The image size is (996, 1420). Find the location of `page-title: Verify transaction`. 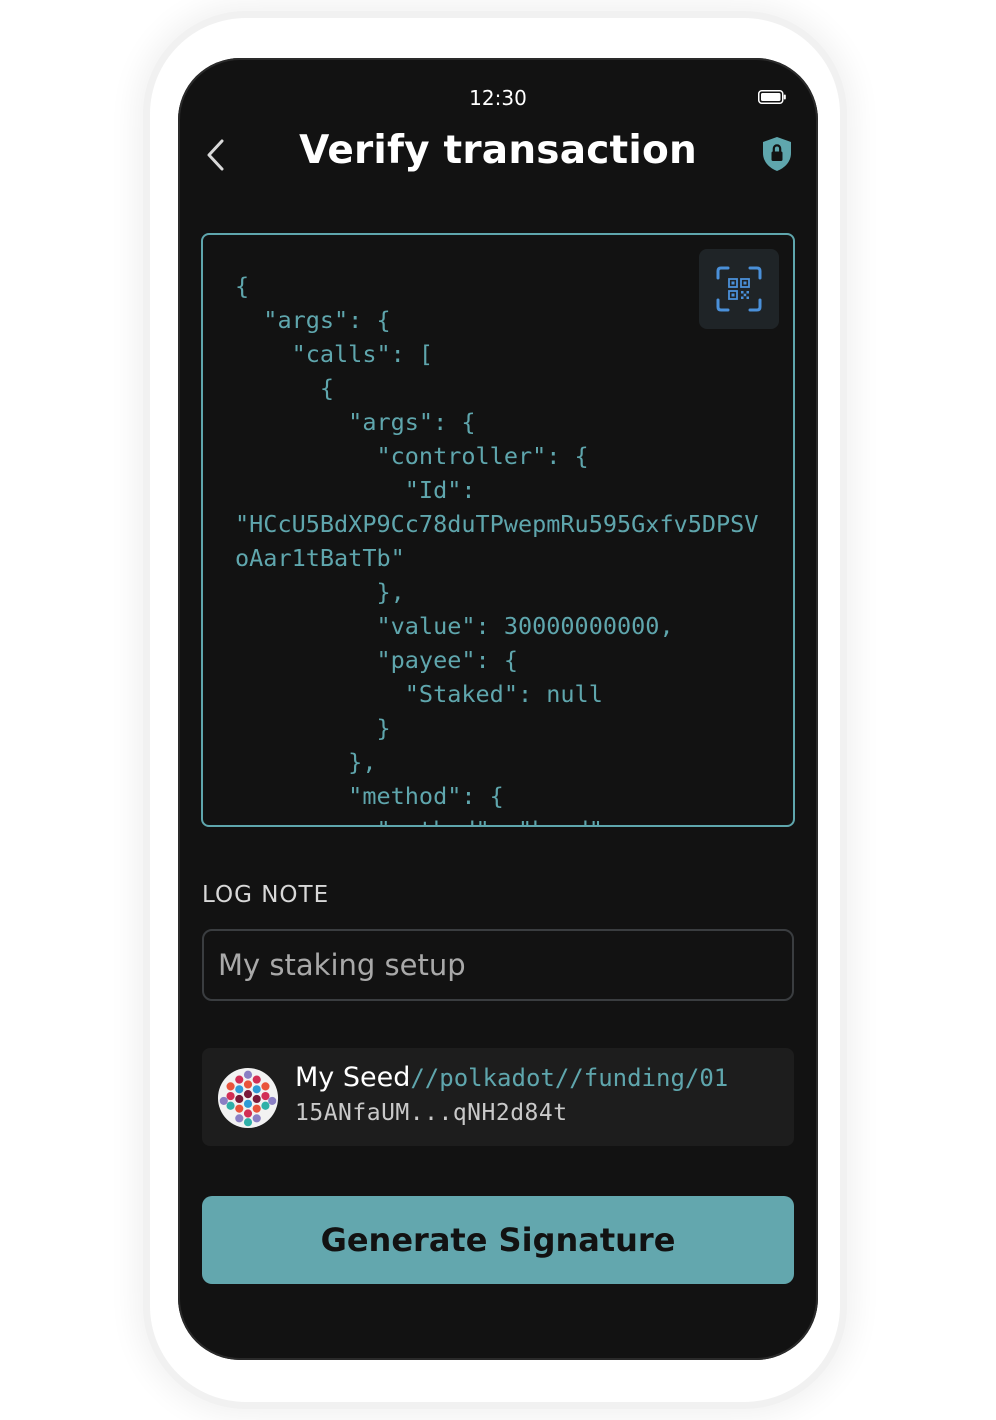

page-title: Verify transaction is located at coordinates (498, 150).